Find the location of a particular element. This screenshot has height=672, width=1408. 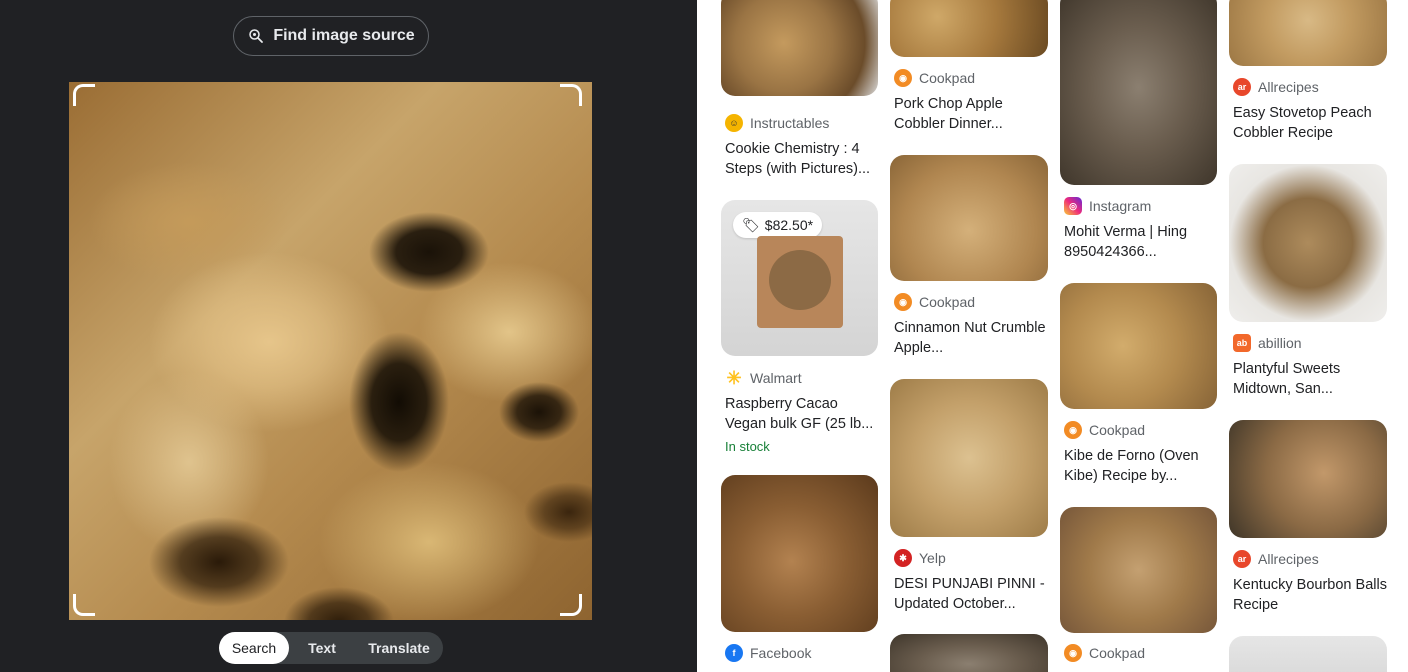

result-source: ☺ Instructables is located at coordinates (777, 123).